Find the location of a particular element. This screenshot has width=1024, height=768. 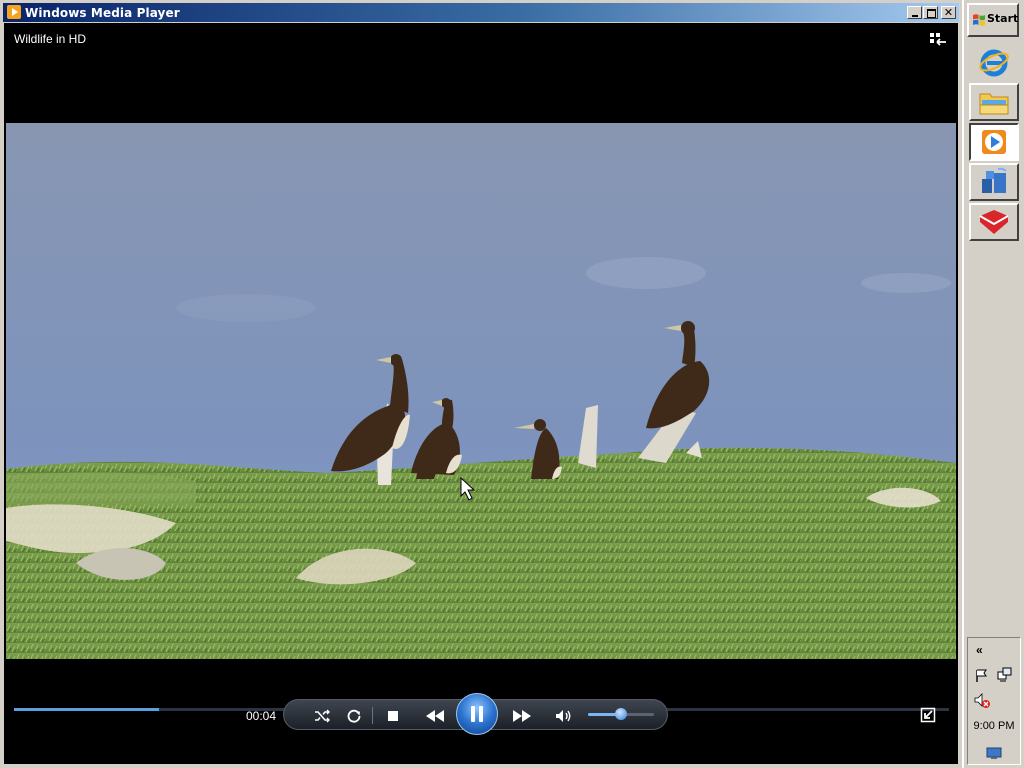

windows-media-player-icon is located at coordinates (994, 142).